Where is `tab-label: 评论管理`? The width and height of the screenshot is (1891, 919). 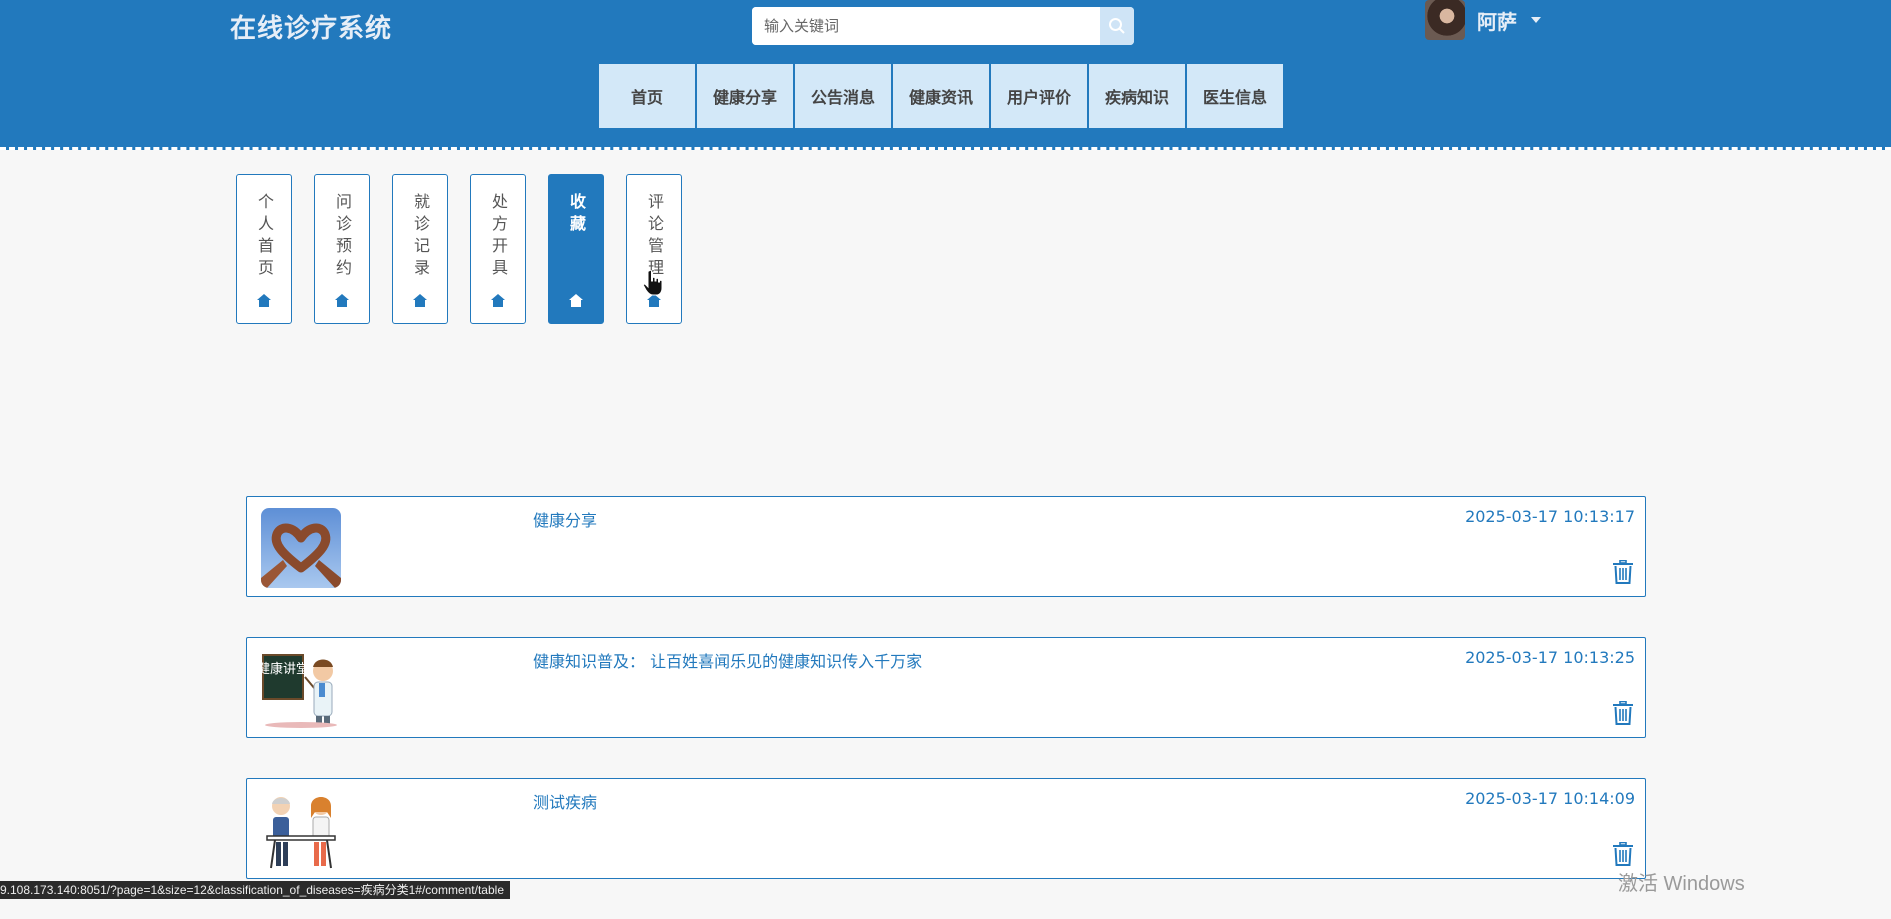
tab-label: 评论管理 is located at coordinates (654, 237).